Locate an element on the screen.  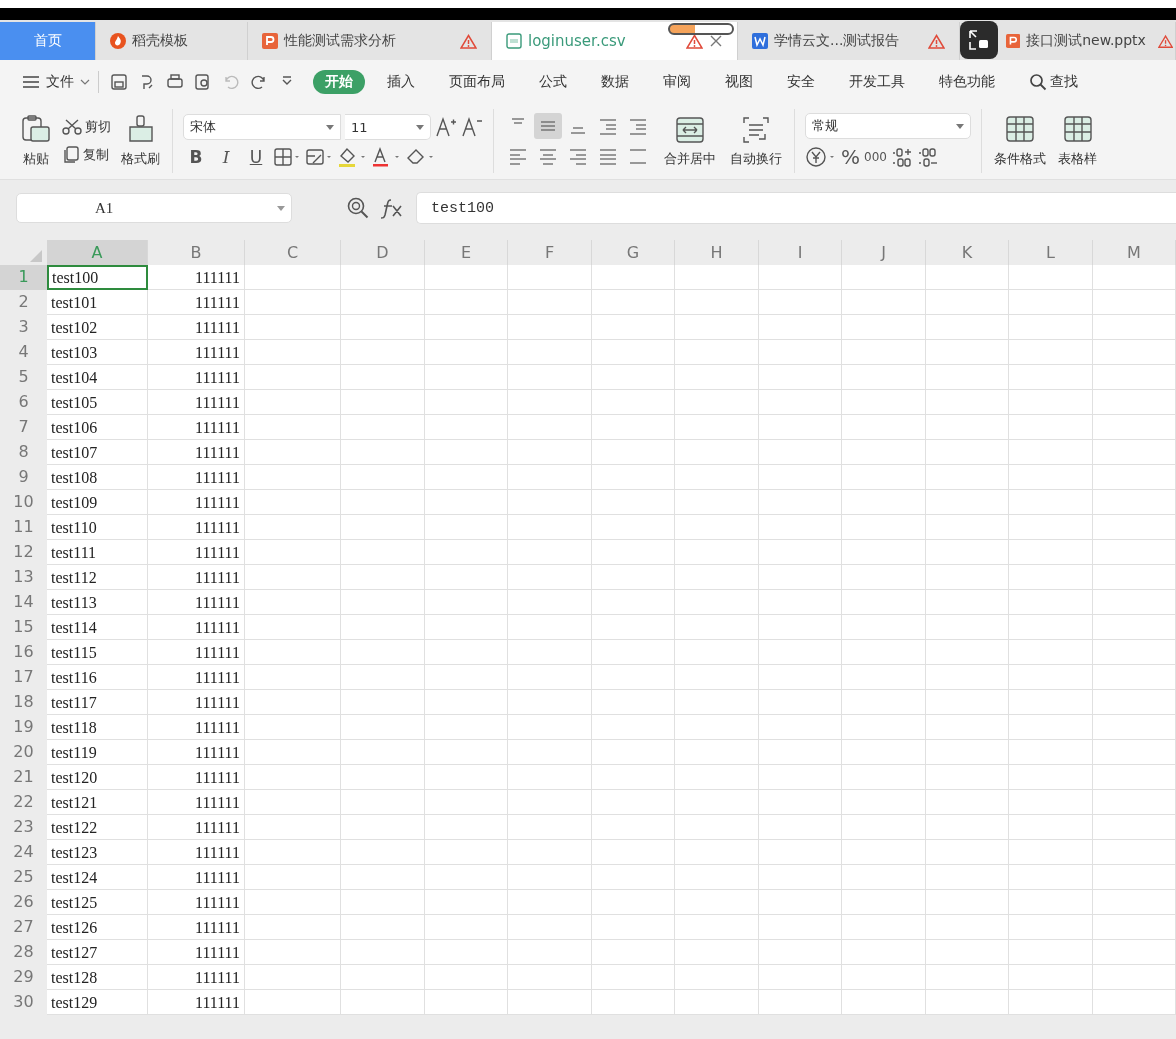
font-size-dropdown: 11 is located at coordinates (388, 127).